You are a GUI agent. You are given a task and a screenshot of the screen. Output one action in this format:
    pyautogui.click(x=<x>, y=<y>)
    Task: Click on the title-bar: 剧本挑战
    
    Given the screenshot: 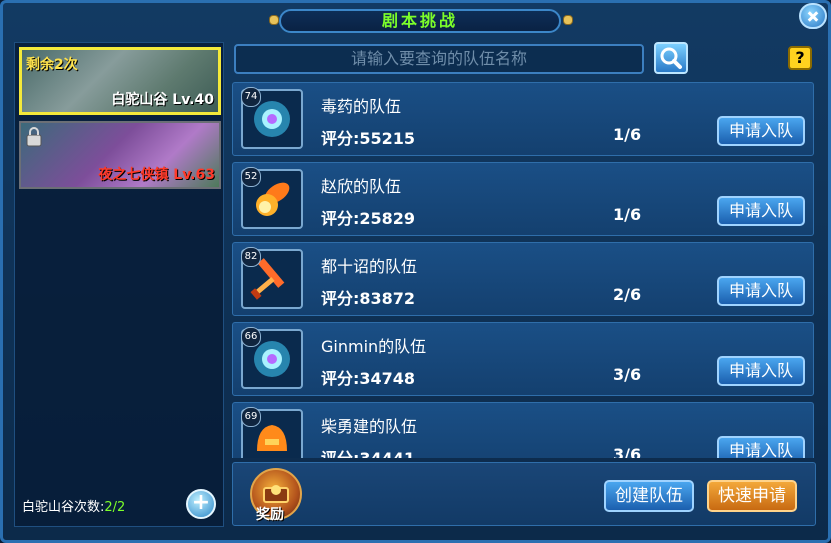 What is the action you would take?
    pyautogui.click(x=415, y=20)
    